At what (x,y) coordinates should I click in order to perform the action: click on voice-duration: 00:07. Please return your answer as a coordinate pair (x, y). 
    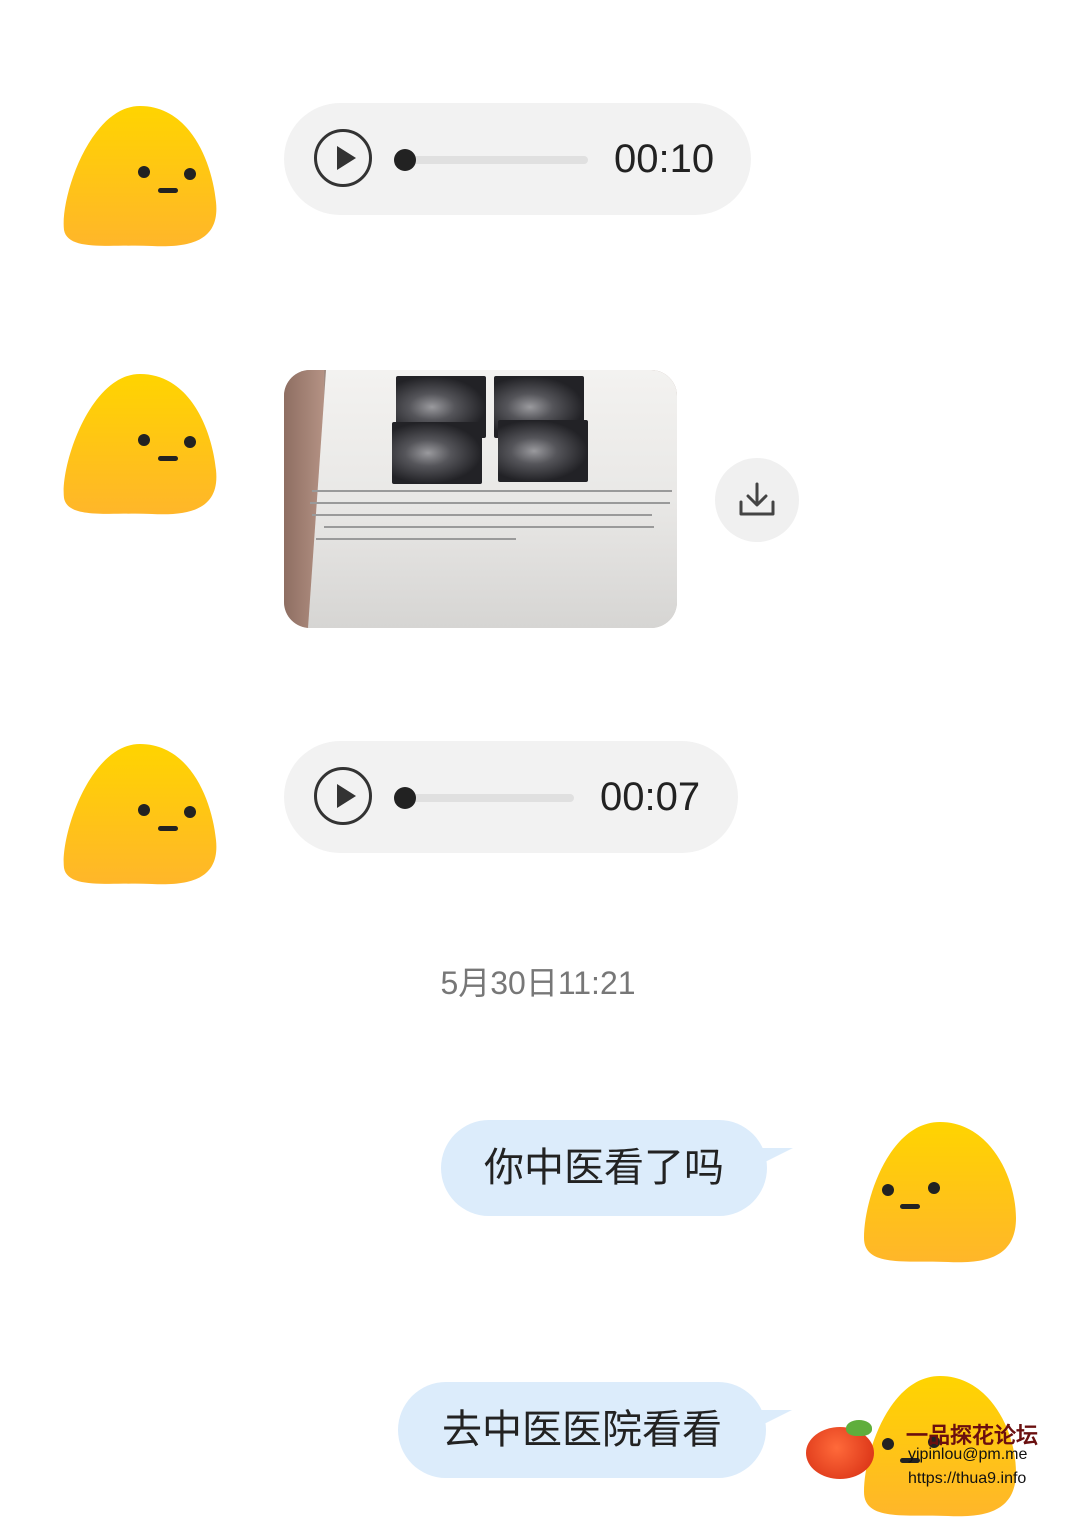
    Looking at the image, I should click on (650, 797).